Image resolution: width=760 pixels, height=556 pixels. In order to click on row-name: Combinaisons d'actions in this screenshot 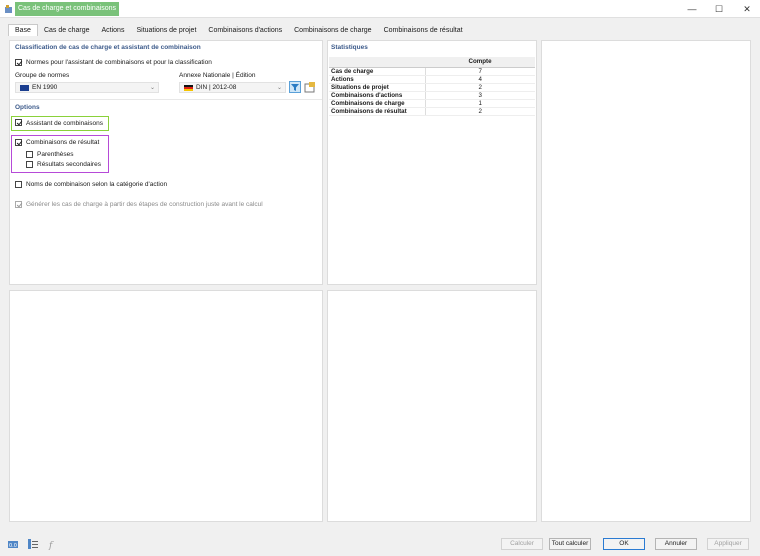, I will do `click(377, 95)`.